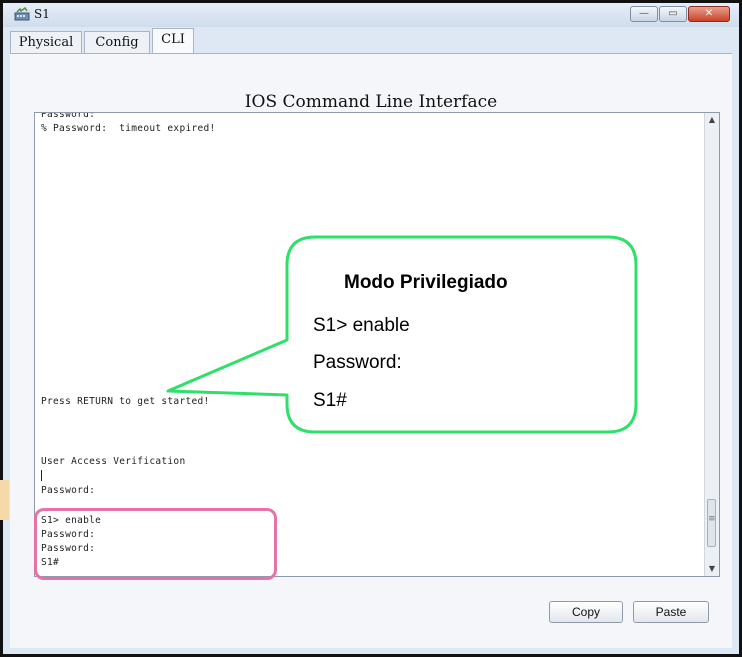 Image resolution: width=742 pixels, height=657 pixels. What do you see at coordinates (712, 569) in the screenshot?
I see `scroll-down-arrow-icon: ▼` at bounding box center [712, 569].